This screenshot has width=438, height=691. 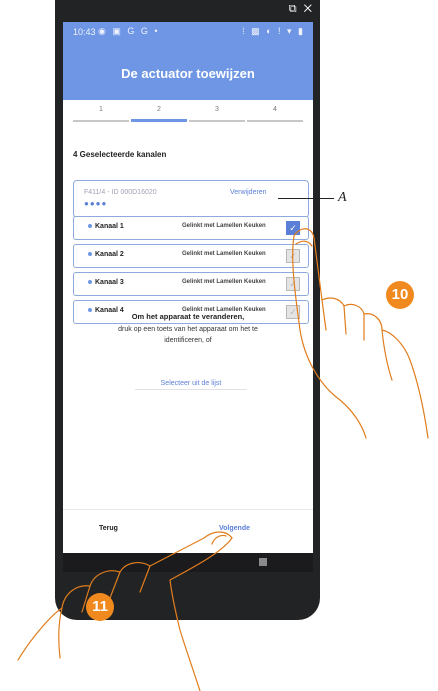 I want to click on step-badge-10: 10, so click(x=400, y=295).